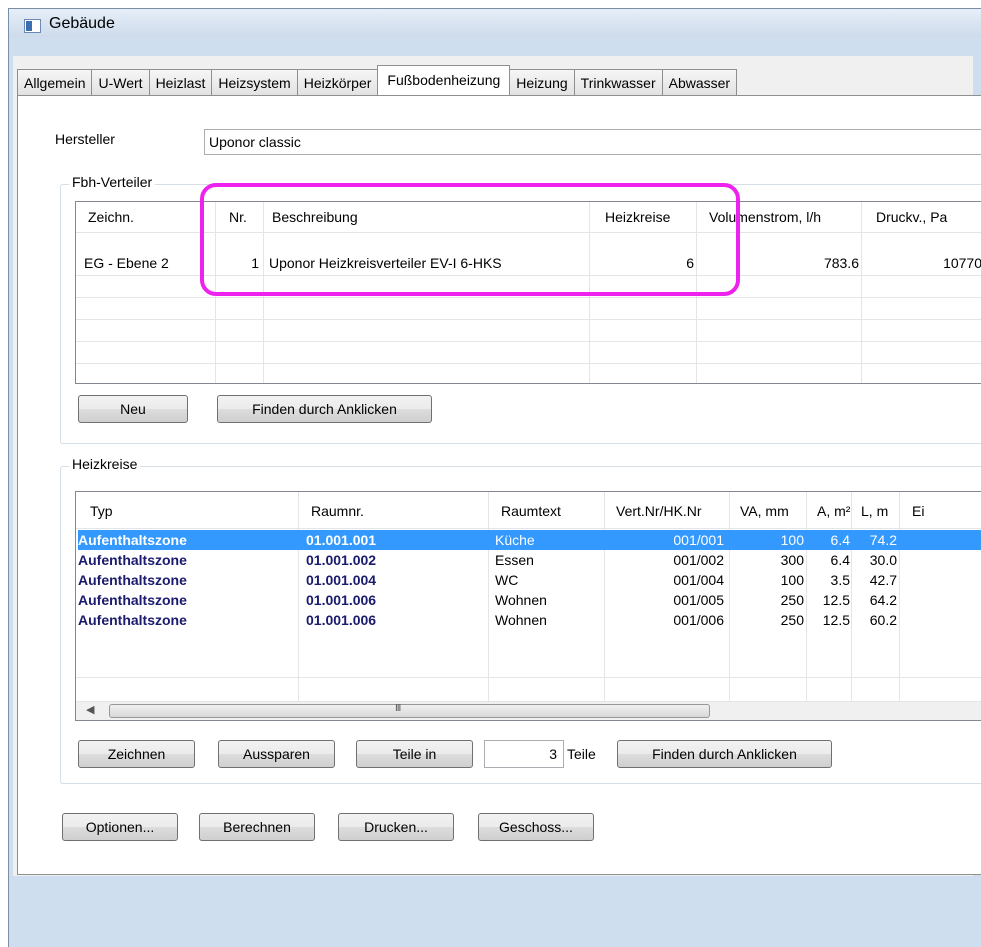 This screenshot has width=981, height=947. Describe the element at coordinates (515, 540) in the screenshot. I see `cell-raumtext: Küche` at that location.